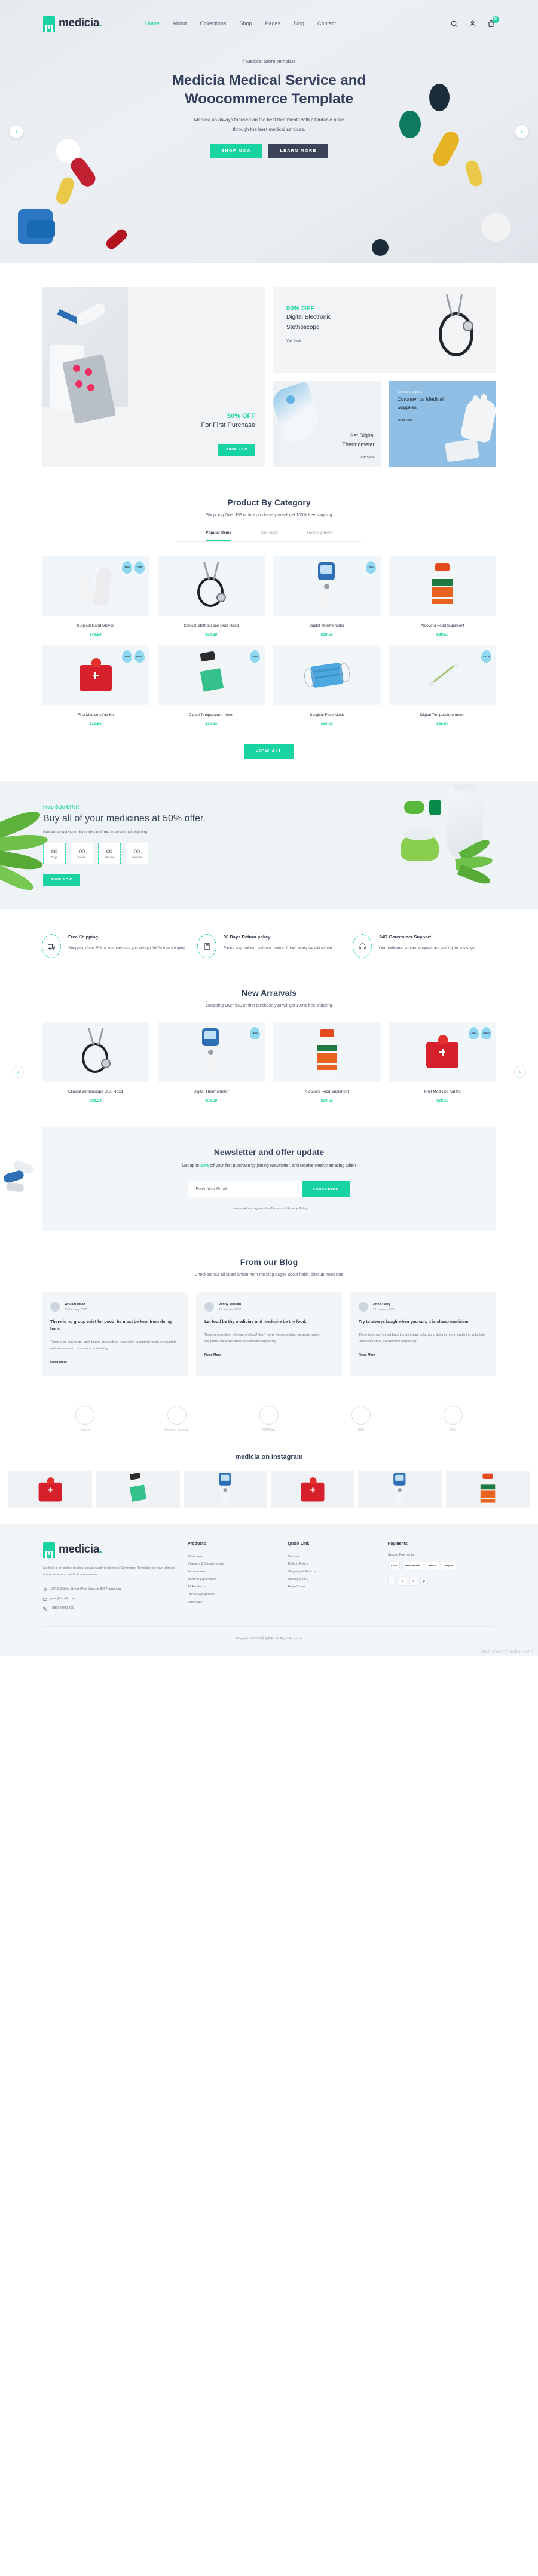 The height and width of the screenshot is (2576, 538). I want to click on promo-shop-now-button: SHOP NOW, so click(236, 450).